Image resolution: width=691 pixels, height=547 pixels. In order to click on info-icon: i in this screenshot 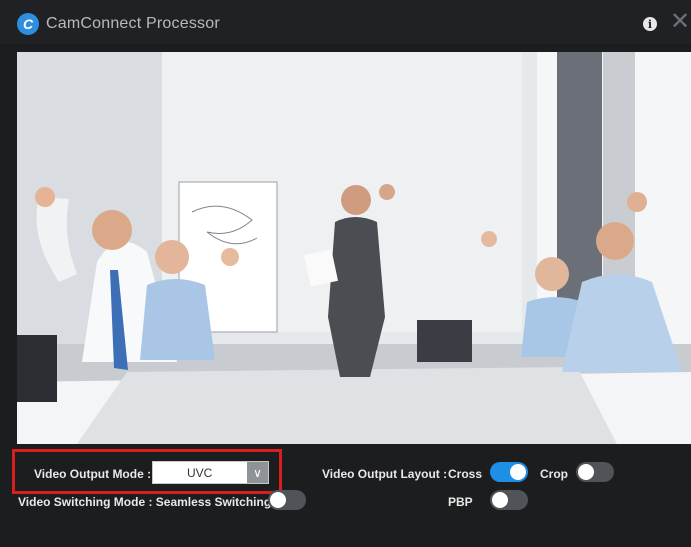, I will do `click(650, 24)`.